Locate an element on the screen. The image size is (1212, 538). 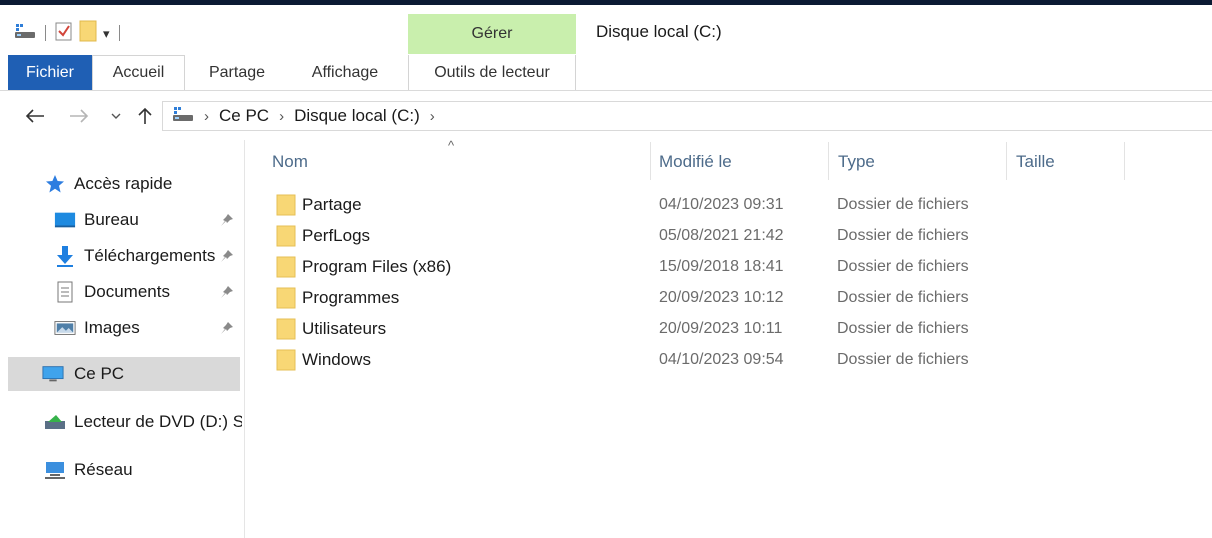
sidebar-item-label: Ce PC is located at coordinates (99, 373).